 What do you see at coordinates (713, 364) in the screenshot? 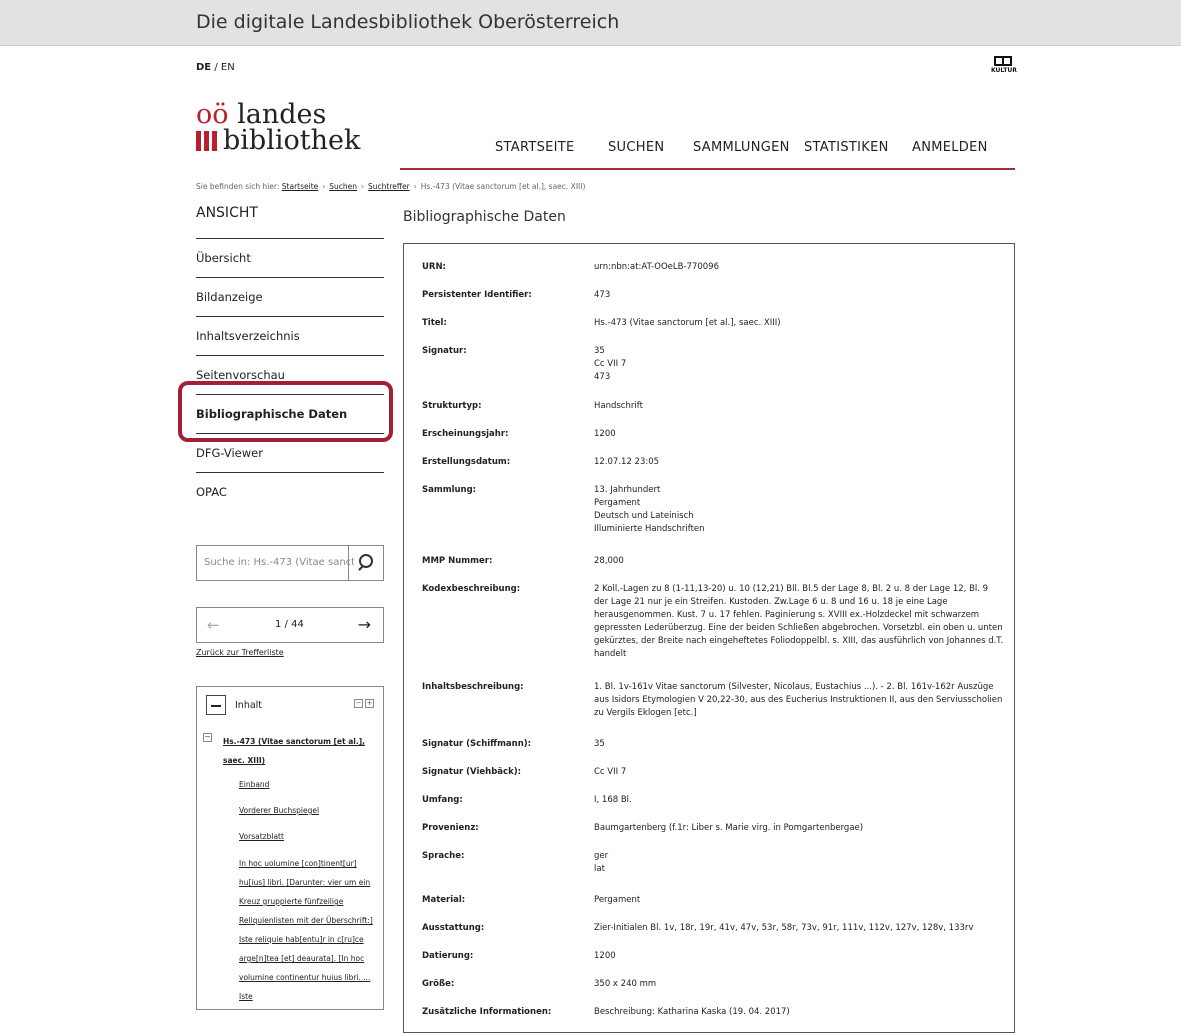
I see `data-row: Signatur: 35 Cc VII 7 473` at bounding box center [713, 364].